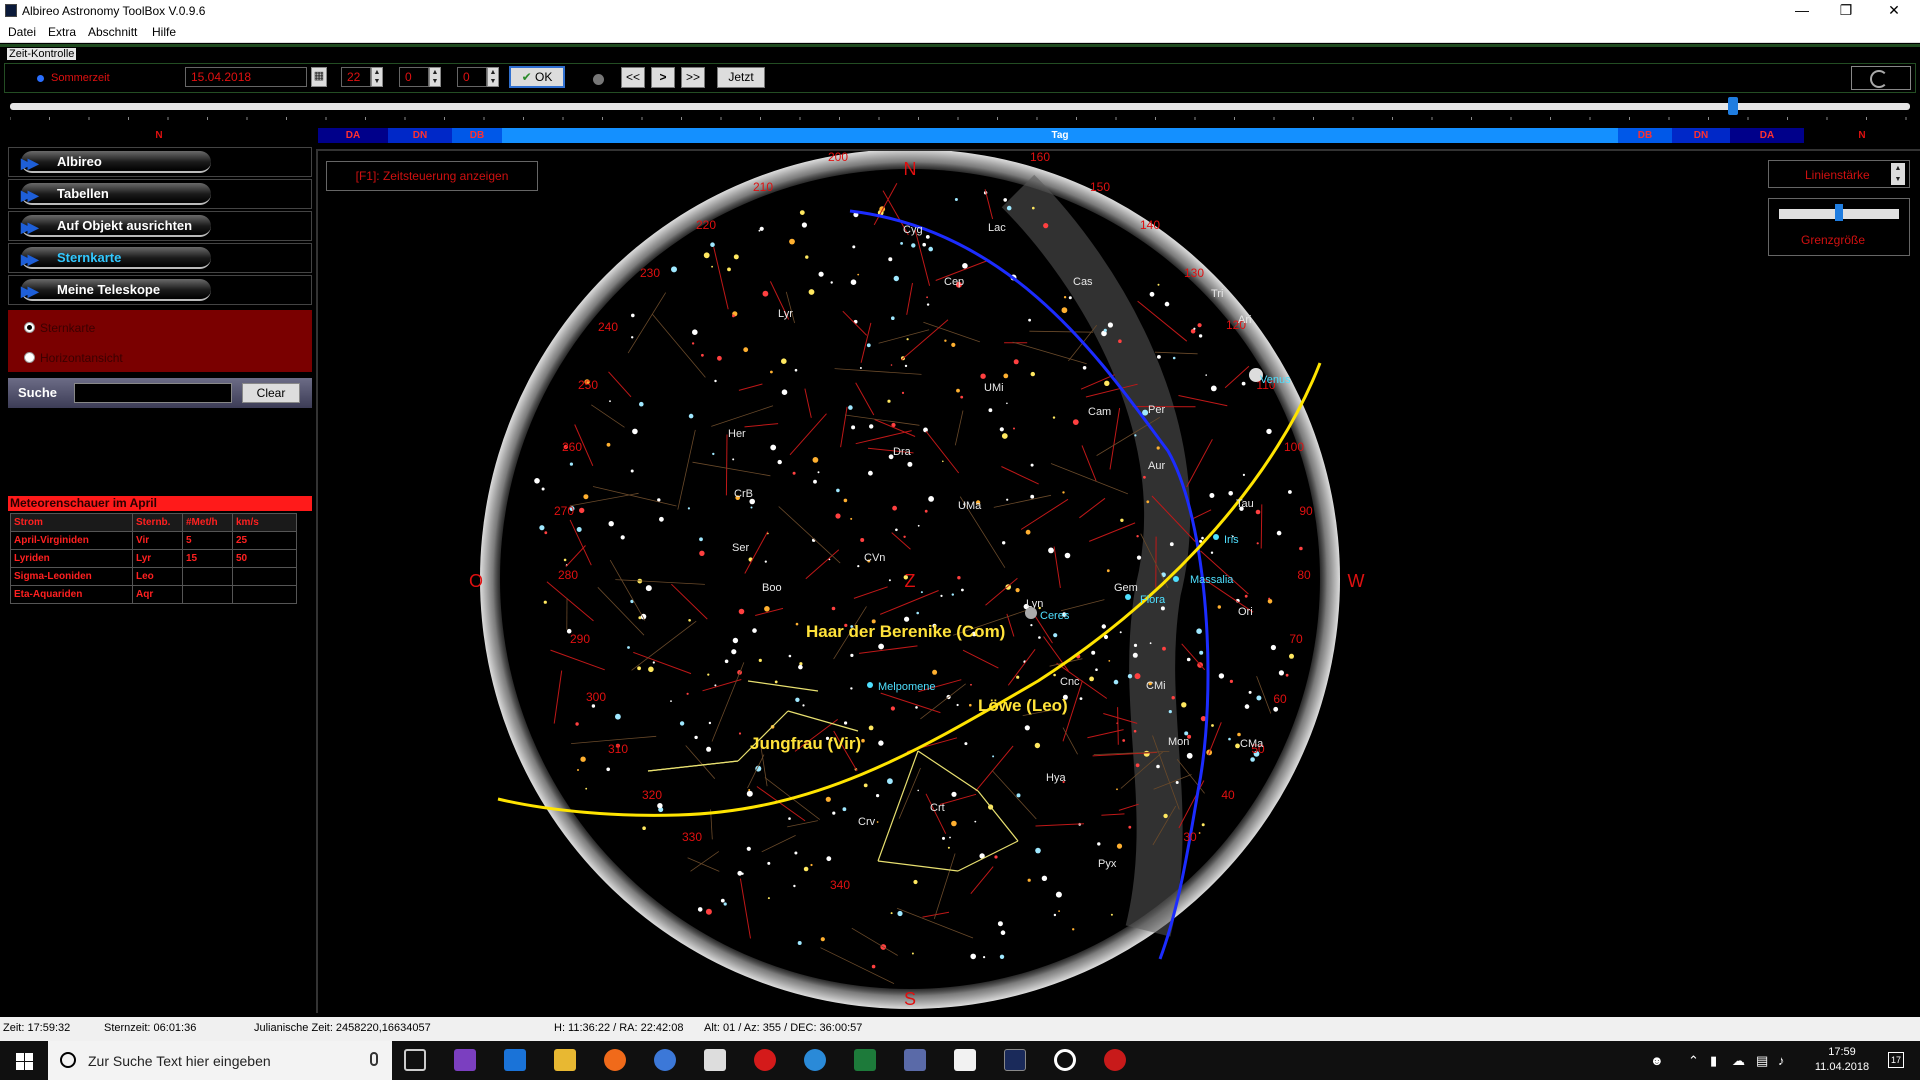 Image resolution: width=1920 pixels, height=1080 pixels. Describe the element at coordinates (1015, 1060) in the screenshot. I see `albireo-taskbar-icon` at that location.